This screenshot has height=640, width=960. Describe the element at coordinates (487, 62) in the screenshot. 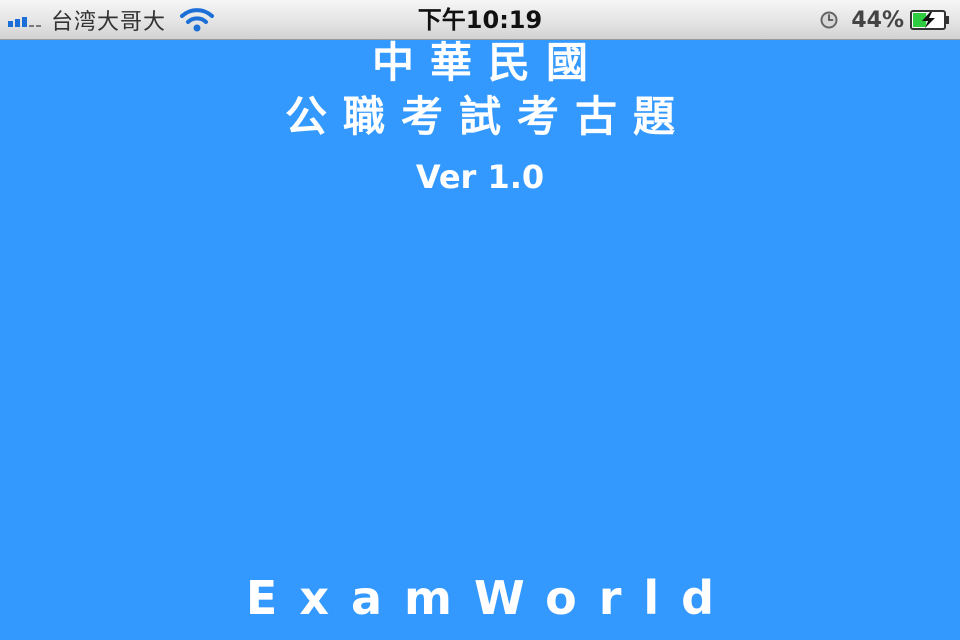

I see `app-title-line-1: 中華民國` at that location.